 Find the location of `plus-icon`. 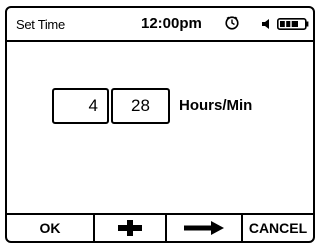

plus-icon is located at coordinates (130, 228).